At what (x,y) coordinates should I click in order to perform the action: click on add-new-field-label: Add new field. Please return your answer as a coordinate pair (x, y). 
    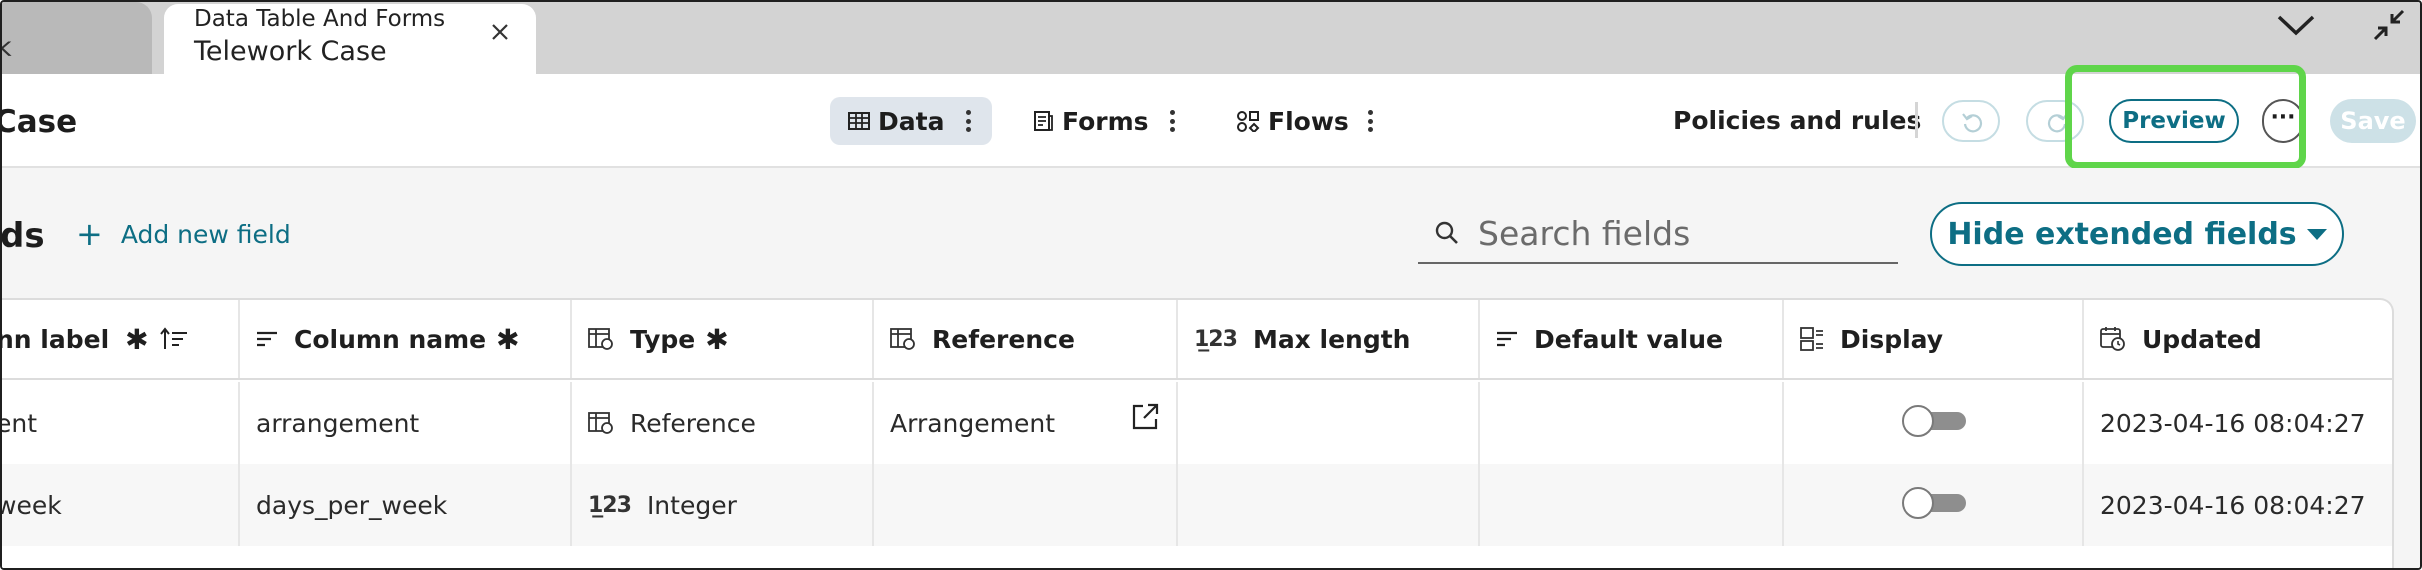
    Looking at the image, I should click on (205, 234).